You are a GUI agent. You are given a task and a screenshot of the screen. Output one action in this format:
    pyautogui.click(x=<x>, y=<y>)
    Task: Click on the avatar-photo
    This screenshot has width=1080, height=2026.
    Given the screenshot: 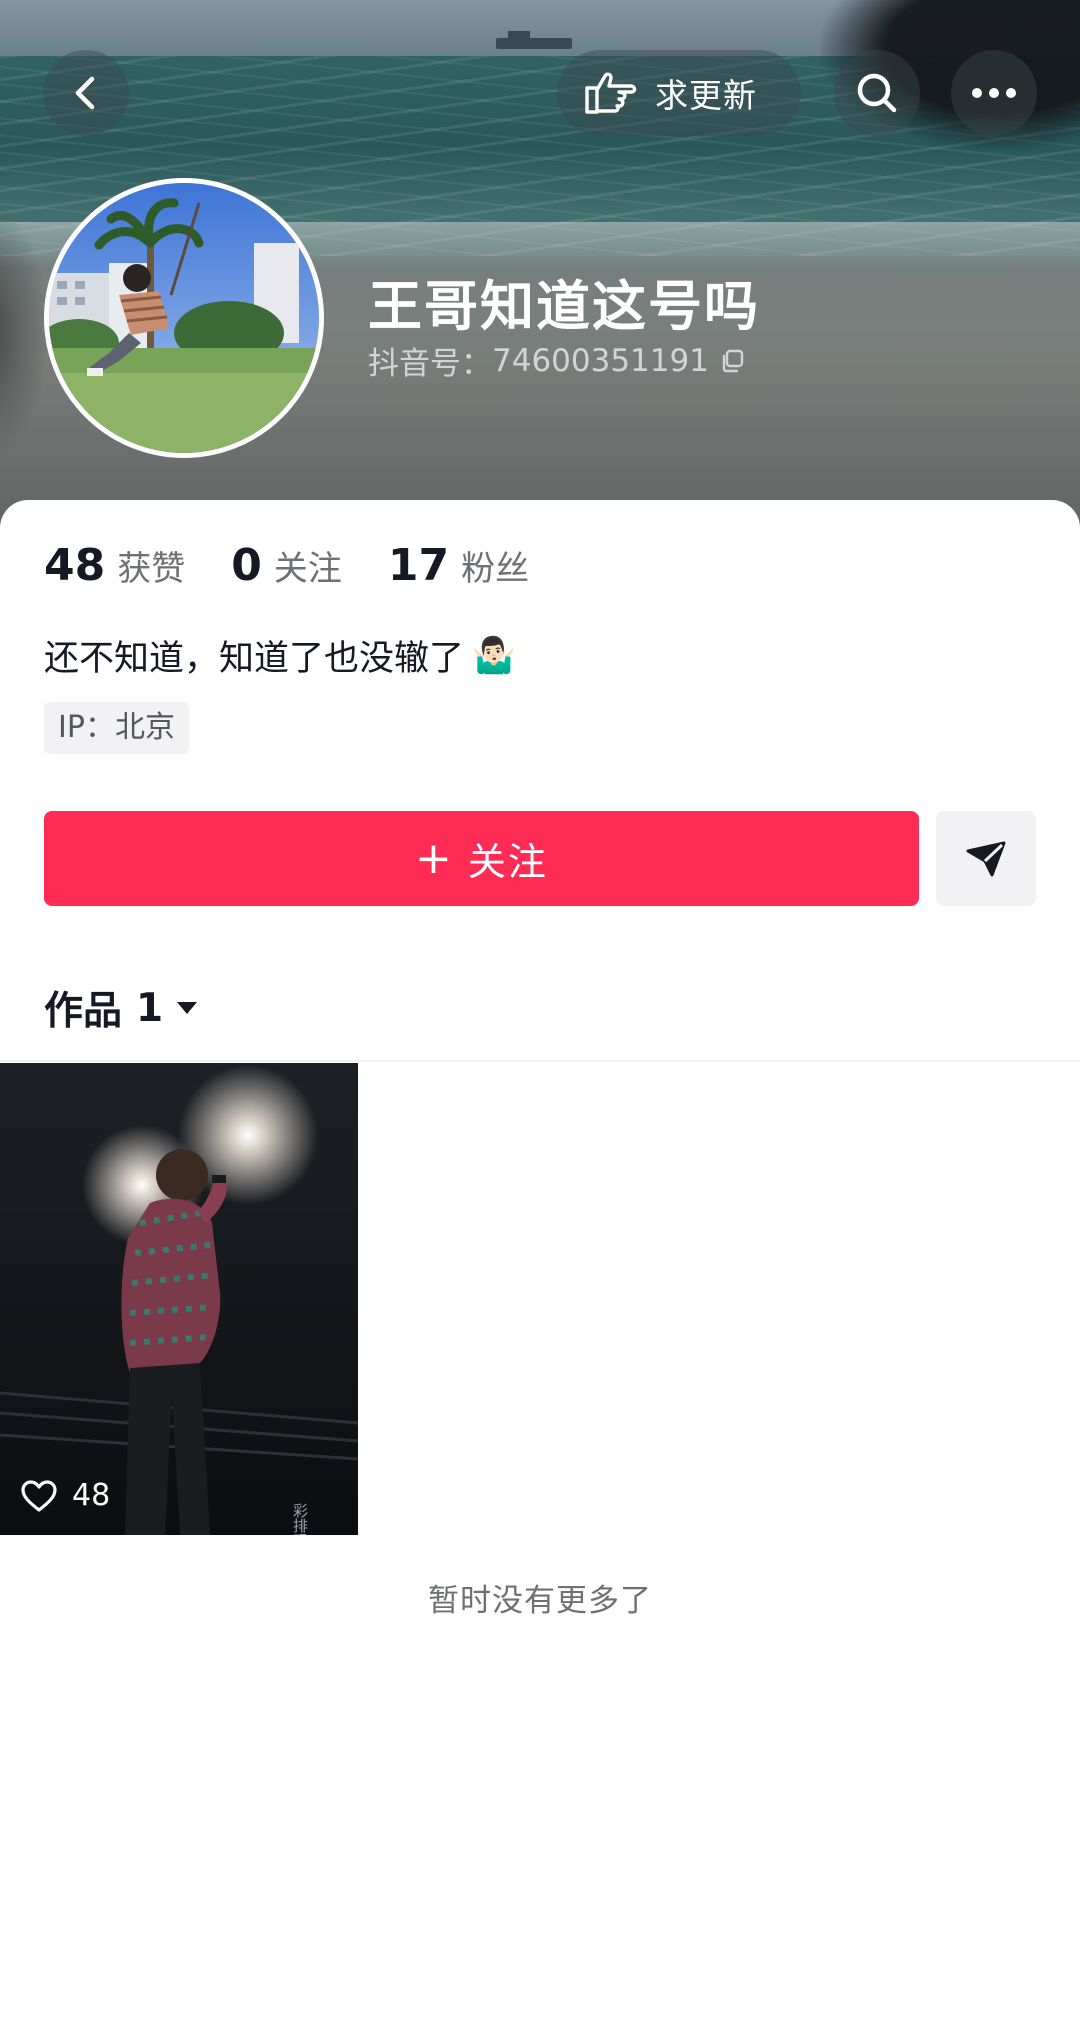 What is the action you would take?
    pyautogui.click(x=184, y=318)
    